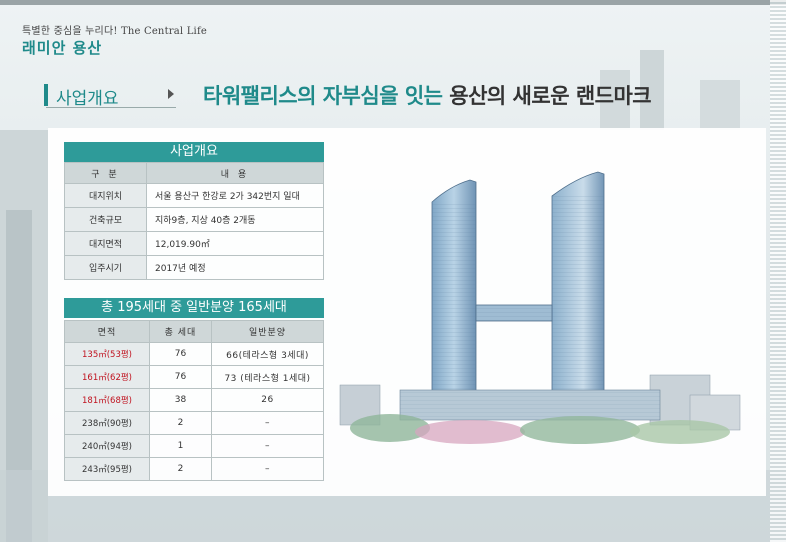 This screenshot has width=786, height=542. Describe the element at coordinates (194, 152) in the screenshot. I see `overview-title: 사업개요` at that location.